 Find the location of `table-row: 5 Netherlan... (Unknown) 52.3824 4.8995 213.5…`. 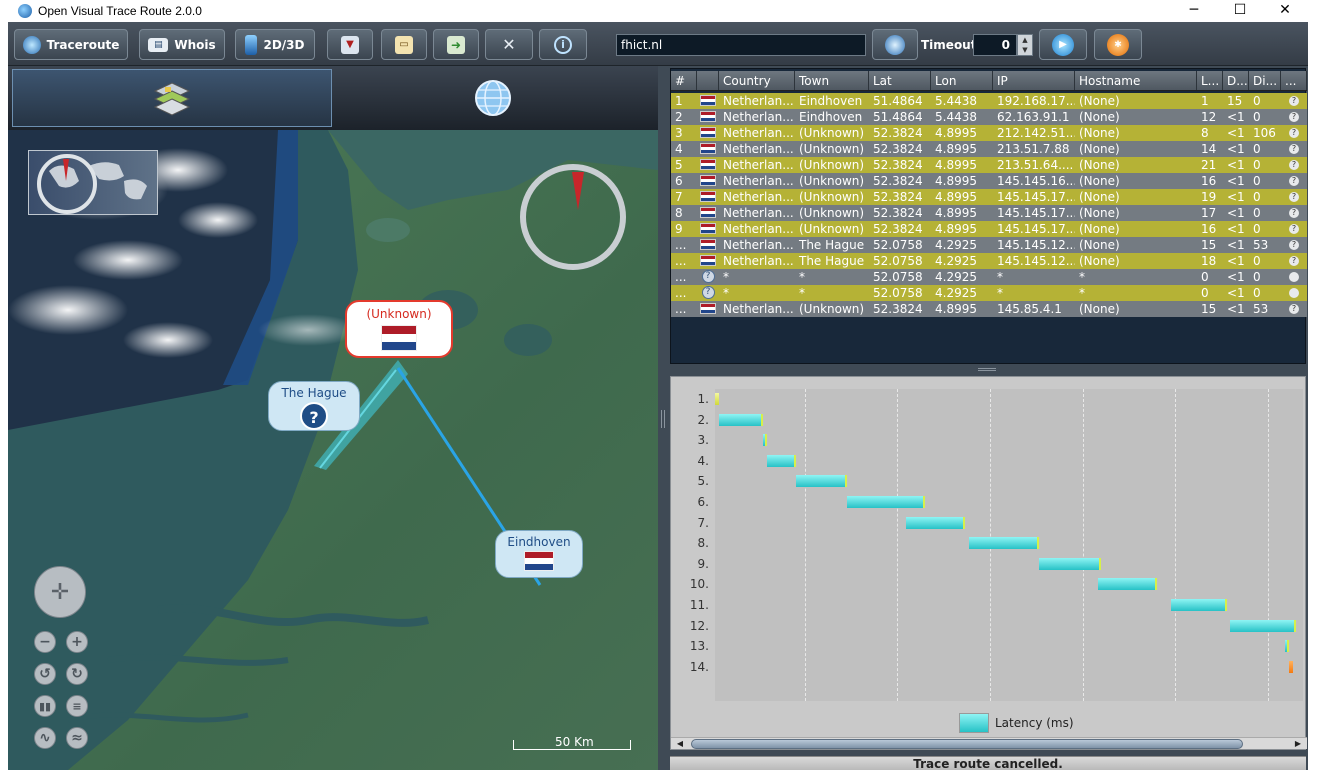

table-row: 5 Netherlan... (Unknown) 52.3824 4.8995 213.5… is located at coordinates (989, 165).